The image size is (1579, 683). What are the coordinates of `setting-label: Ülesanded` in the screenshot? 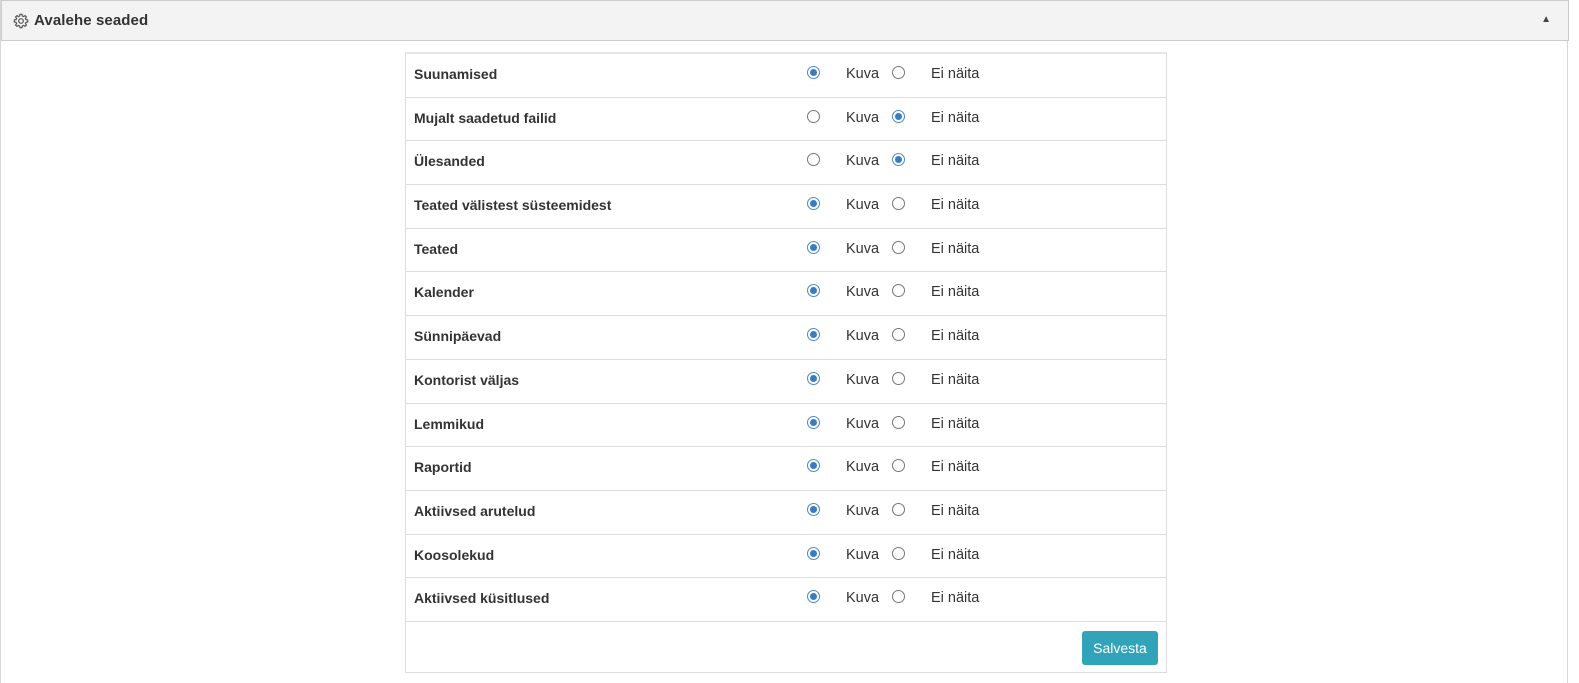 It's located at (449, 161).